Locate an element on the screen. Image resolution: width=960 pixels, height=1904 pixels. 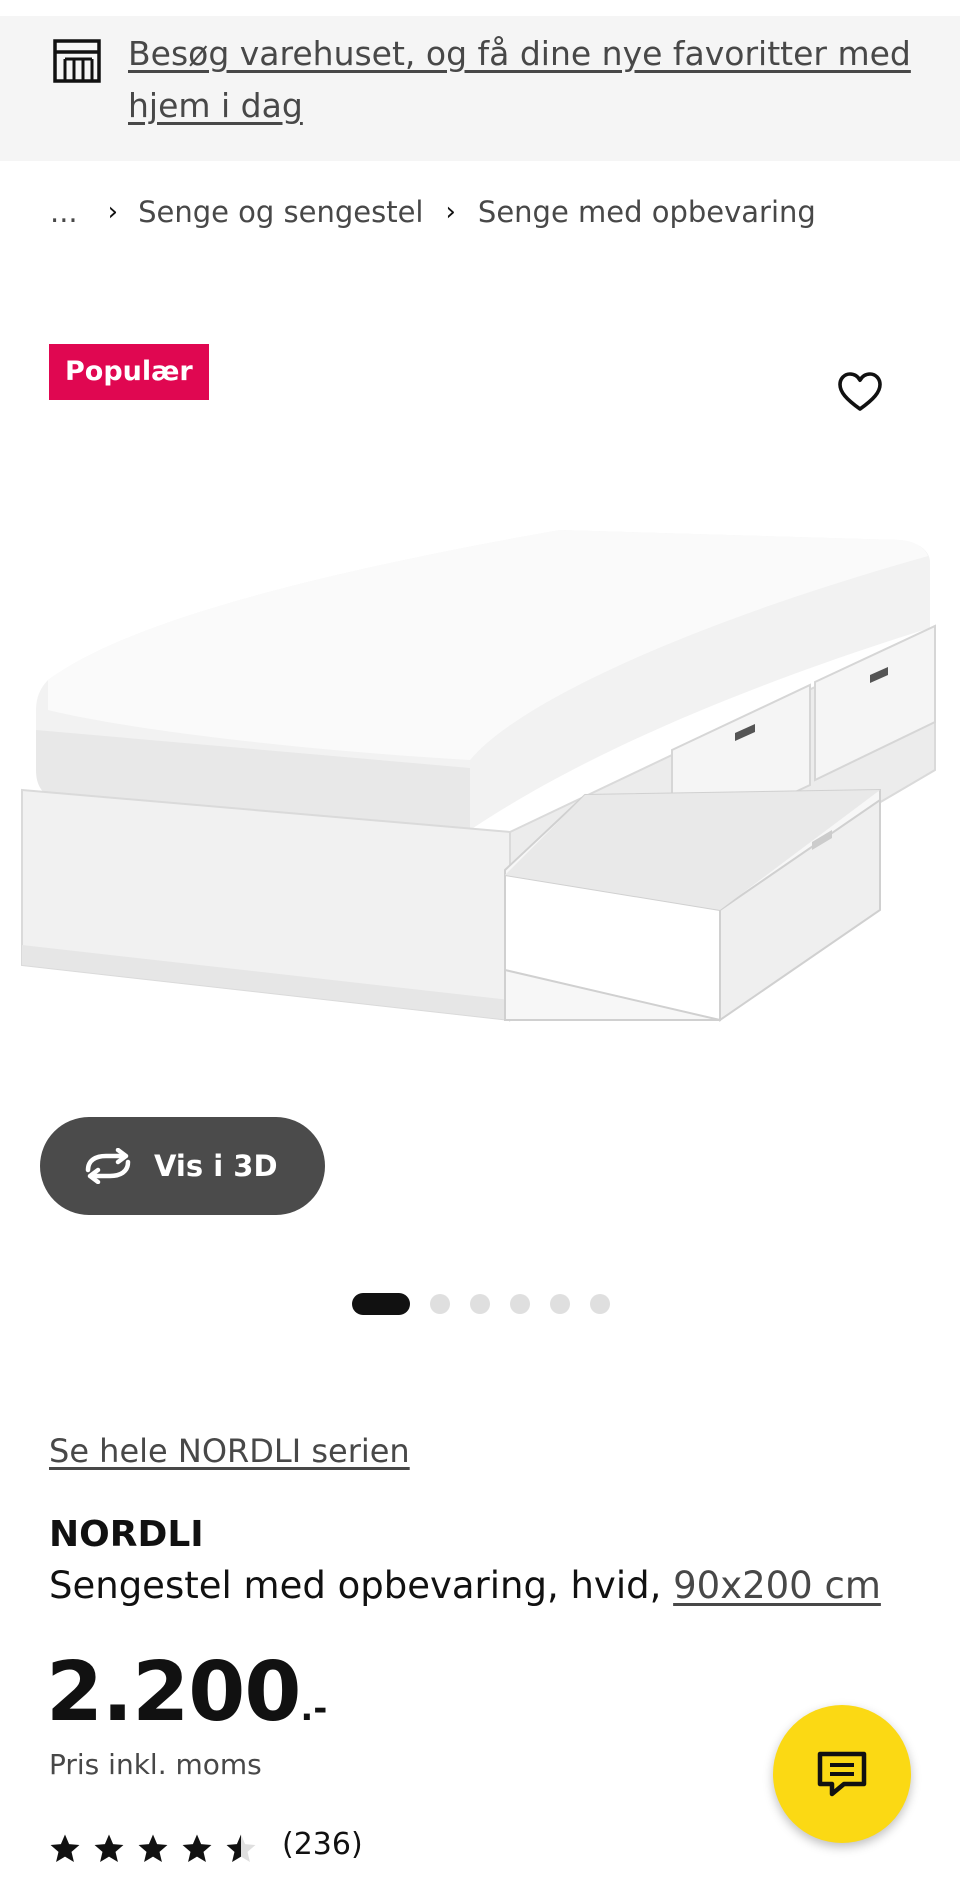
view-3d-button: Vis i 3D is located at coordinates (182, 1166).